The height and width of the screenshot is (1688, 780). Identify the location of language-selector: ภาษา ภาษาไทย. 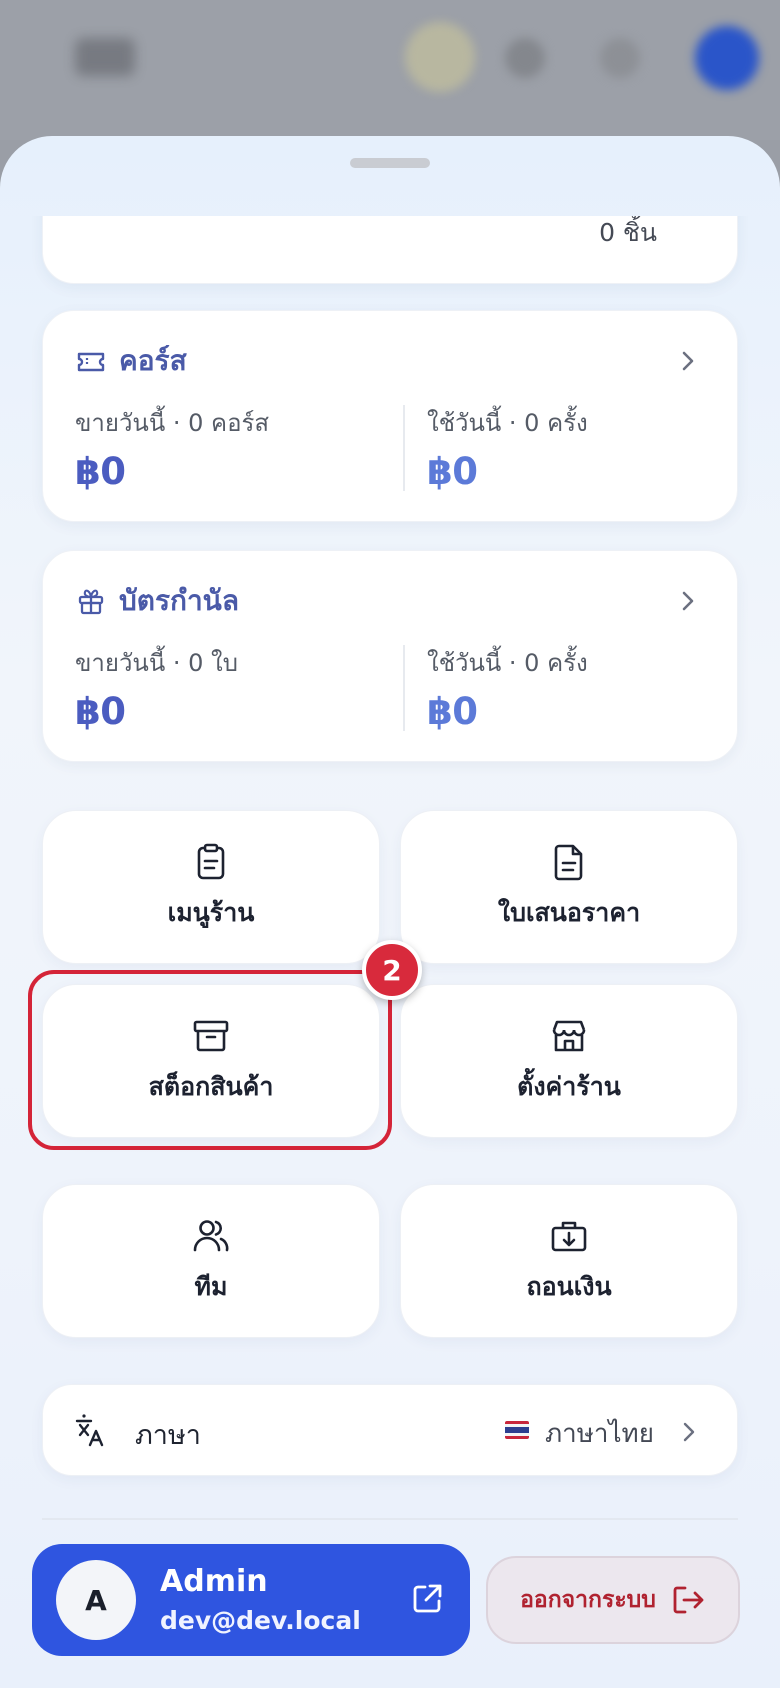
(390, 1430).